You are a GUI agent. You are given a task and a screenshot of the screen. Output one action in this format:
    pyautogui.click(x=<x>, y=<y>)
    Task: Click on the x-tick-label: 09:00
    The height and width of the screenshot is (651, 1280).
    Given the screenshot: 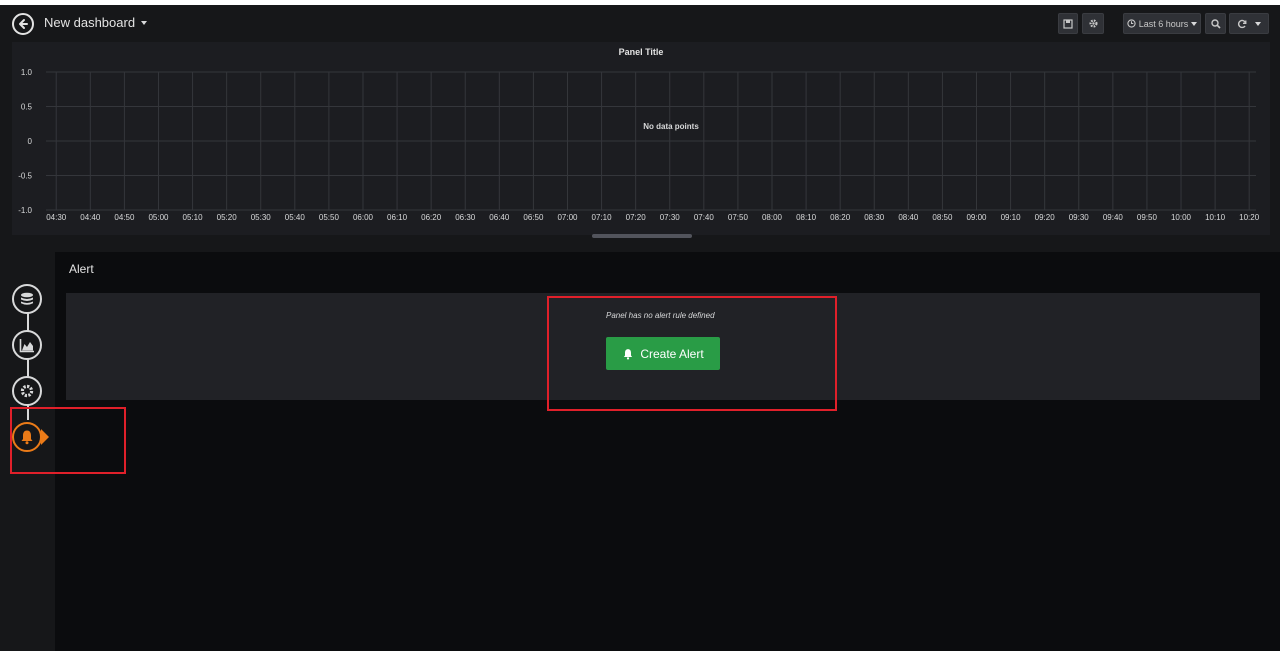 What is the action you would take?
    pyautogui.click(x=976, y=217)
    